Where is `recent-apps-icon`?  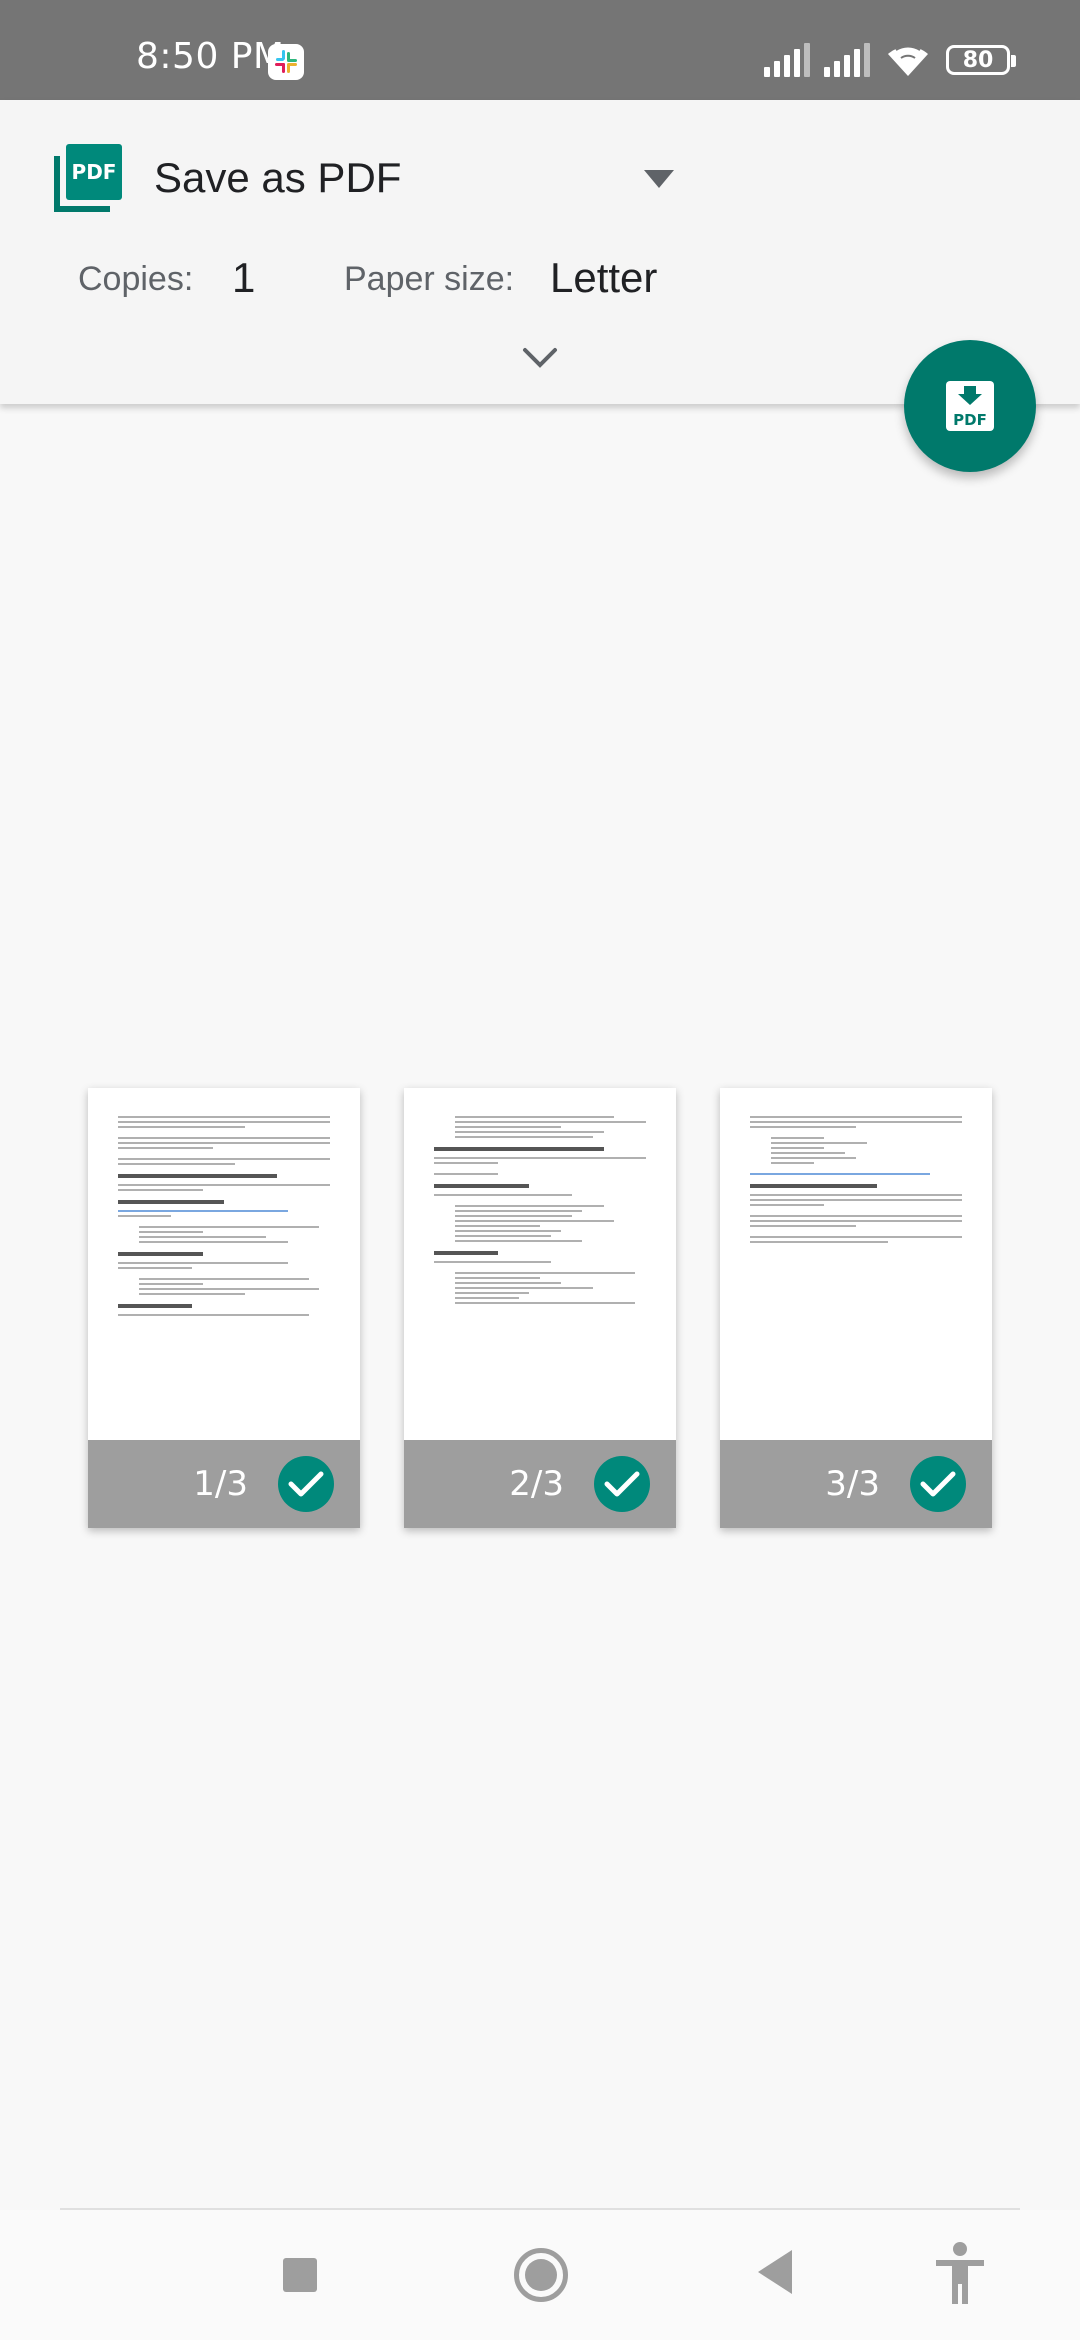
recent-apps-icon is located at coordinates (300, 2275).